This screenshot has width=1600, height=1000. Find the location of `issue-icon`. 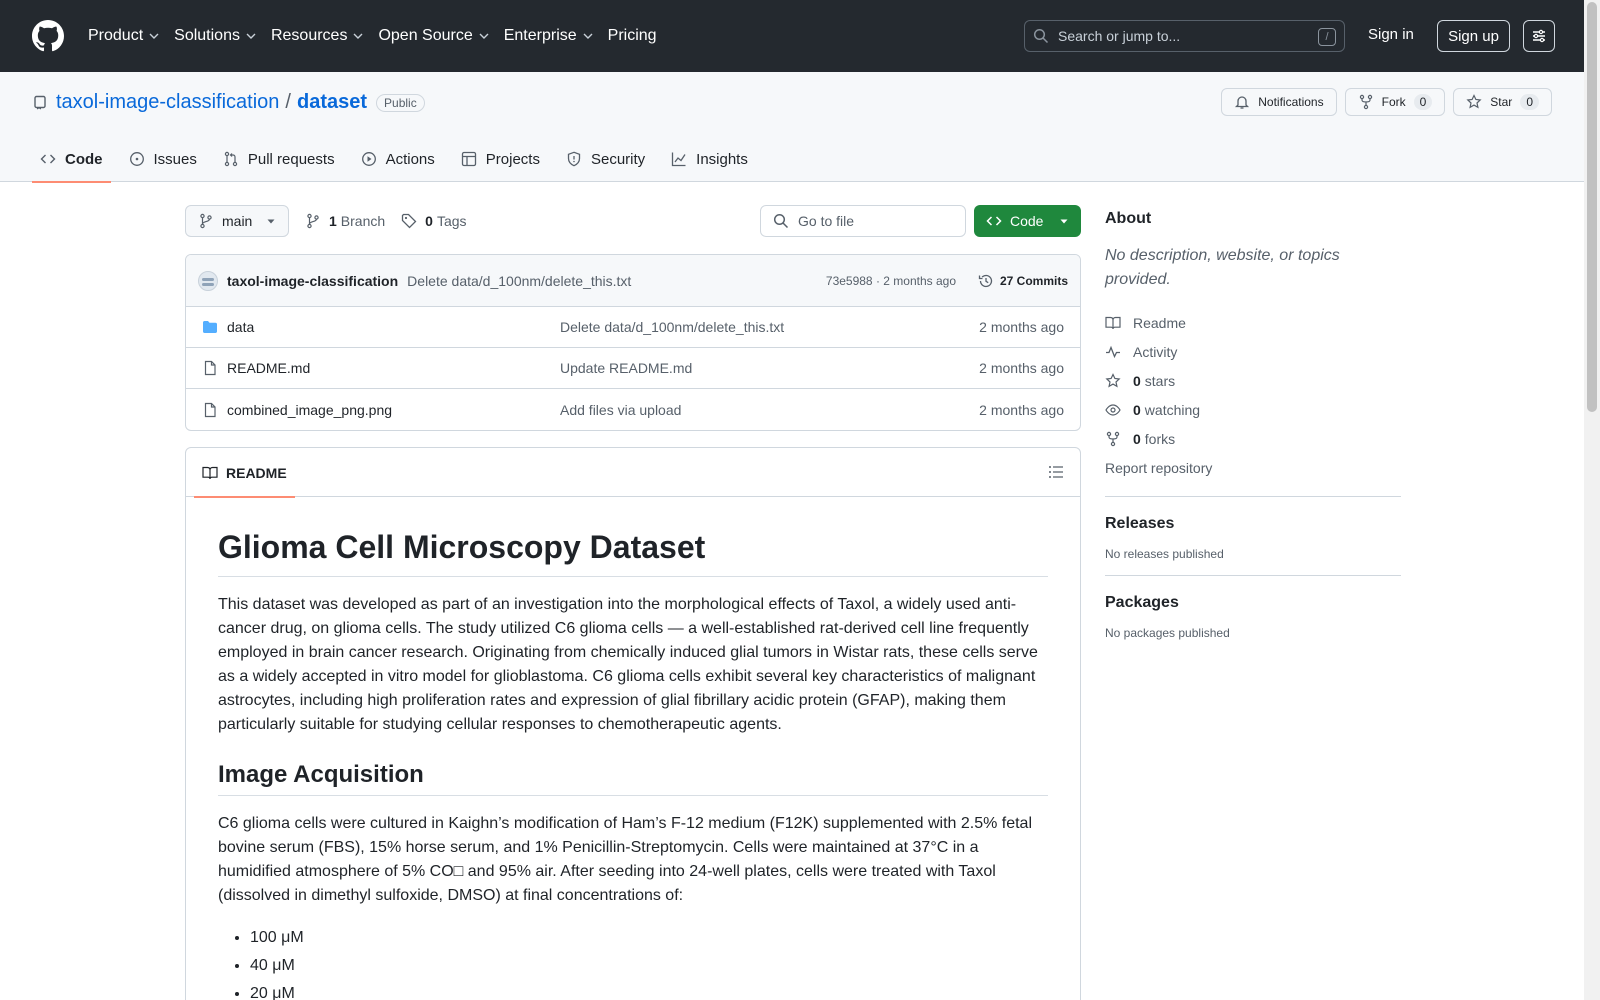

issue-icon is located at coordinates (136, 159).